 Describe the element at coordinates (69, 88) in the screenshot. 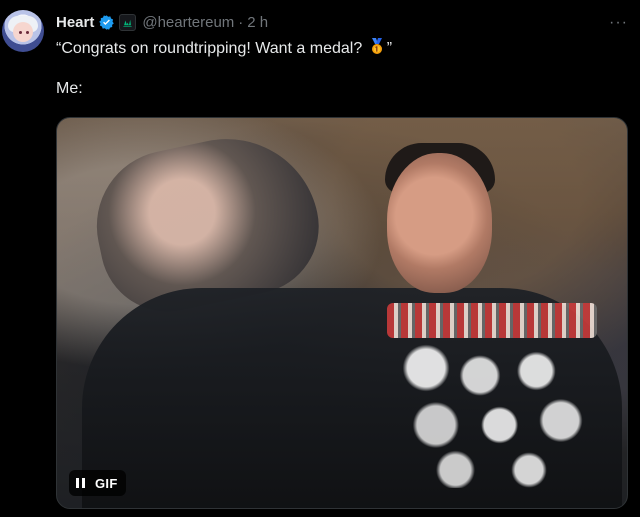

I see `tweet-text-line2: Me:` at that location.